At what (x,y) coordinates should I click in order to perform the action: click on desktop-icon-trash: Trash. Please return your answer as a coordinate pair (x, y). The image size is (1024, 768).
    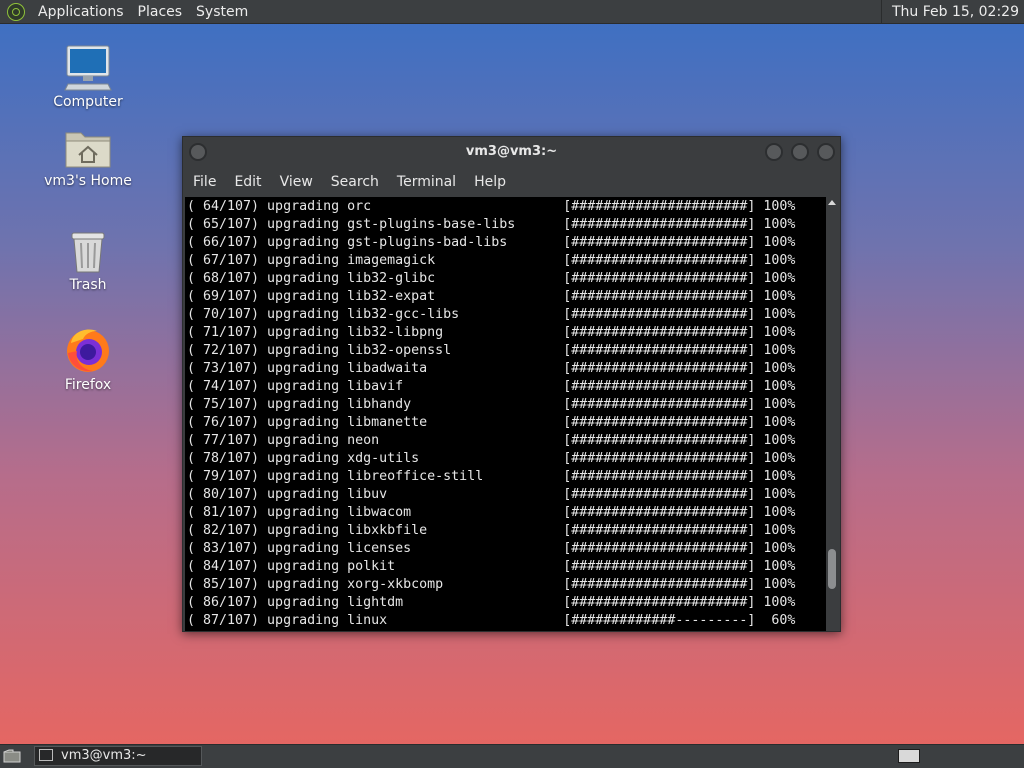
    Looking at the image, I should click on (88, 261).